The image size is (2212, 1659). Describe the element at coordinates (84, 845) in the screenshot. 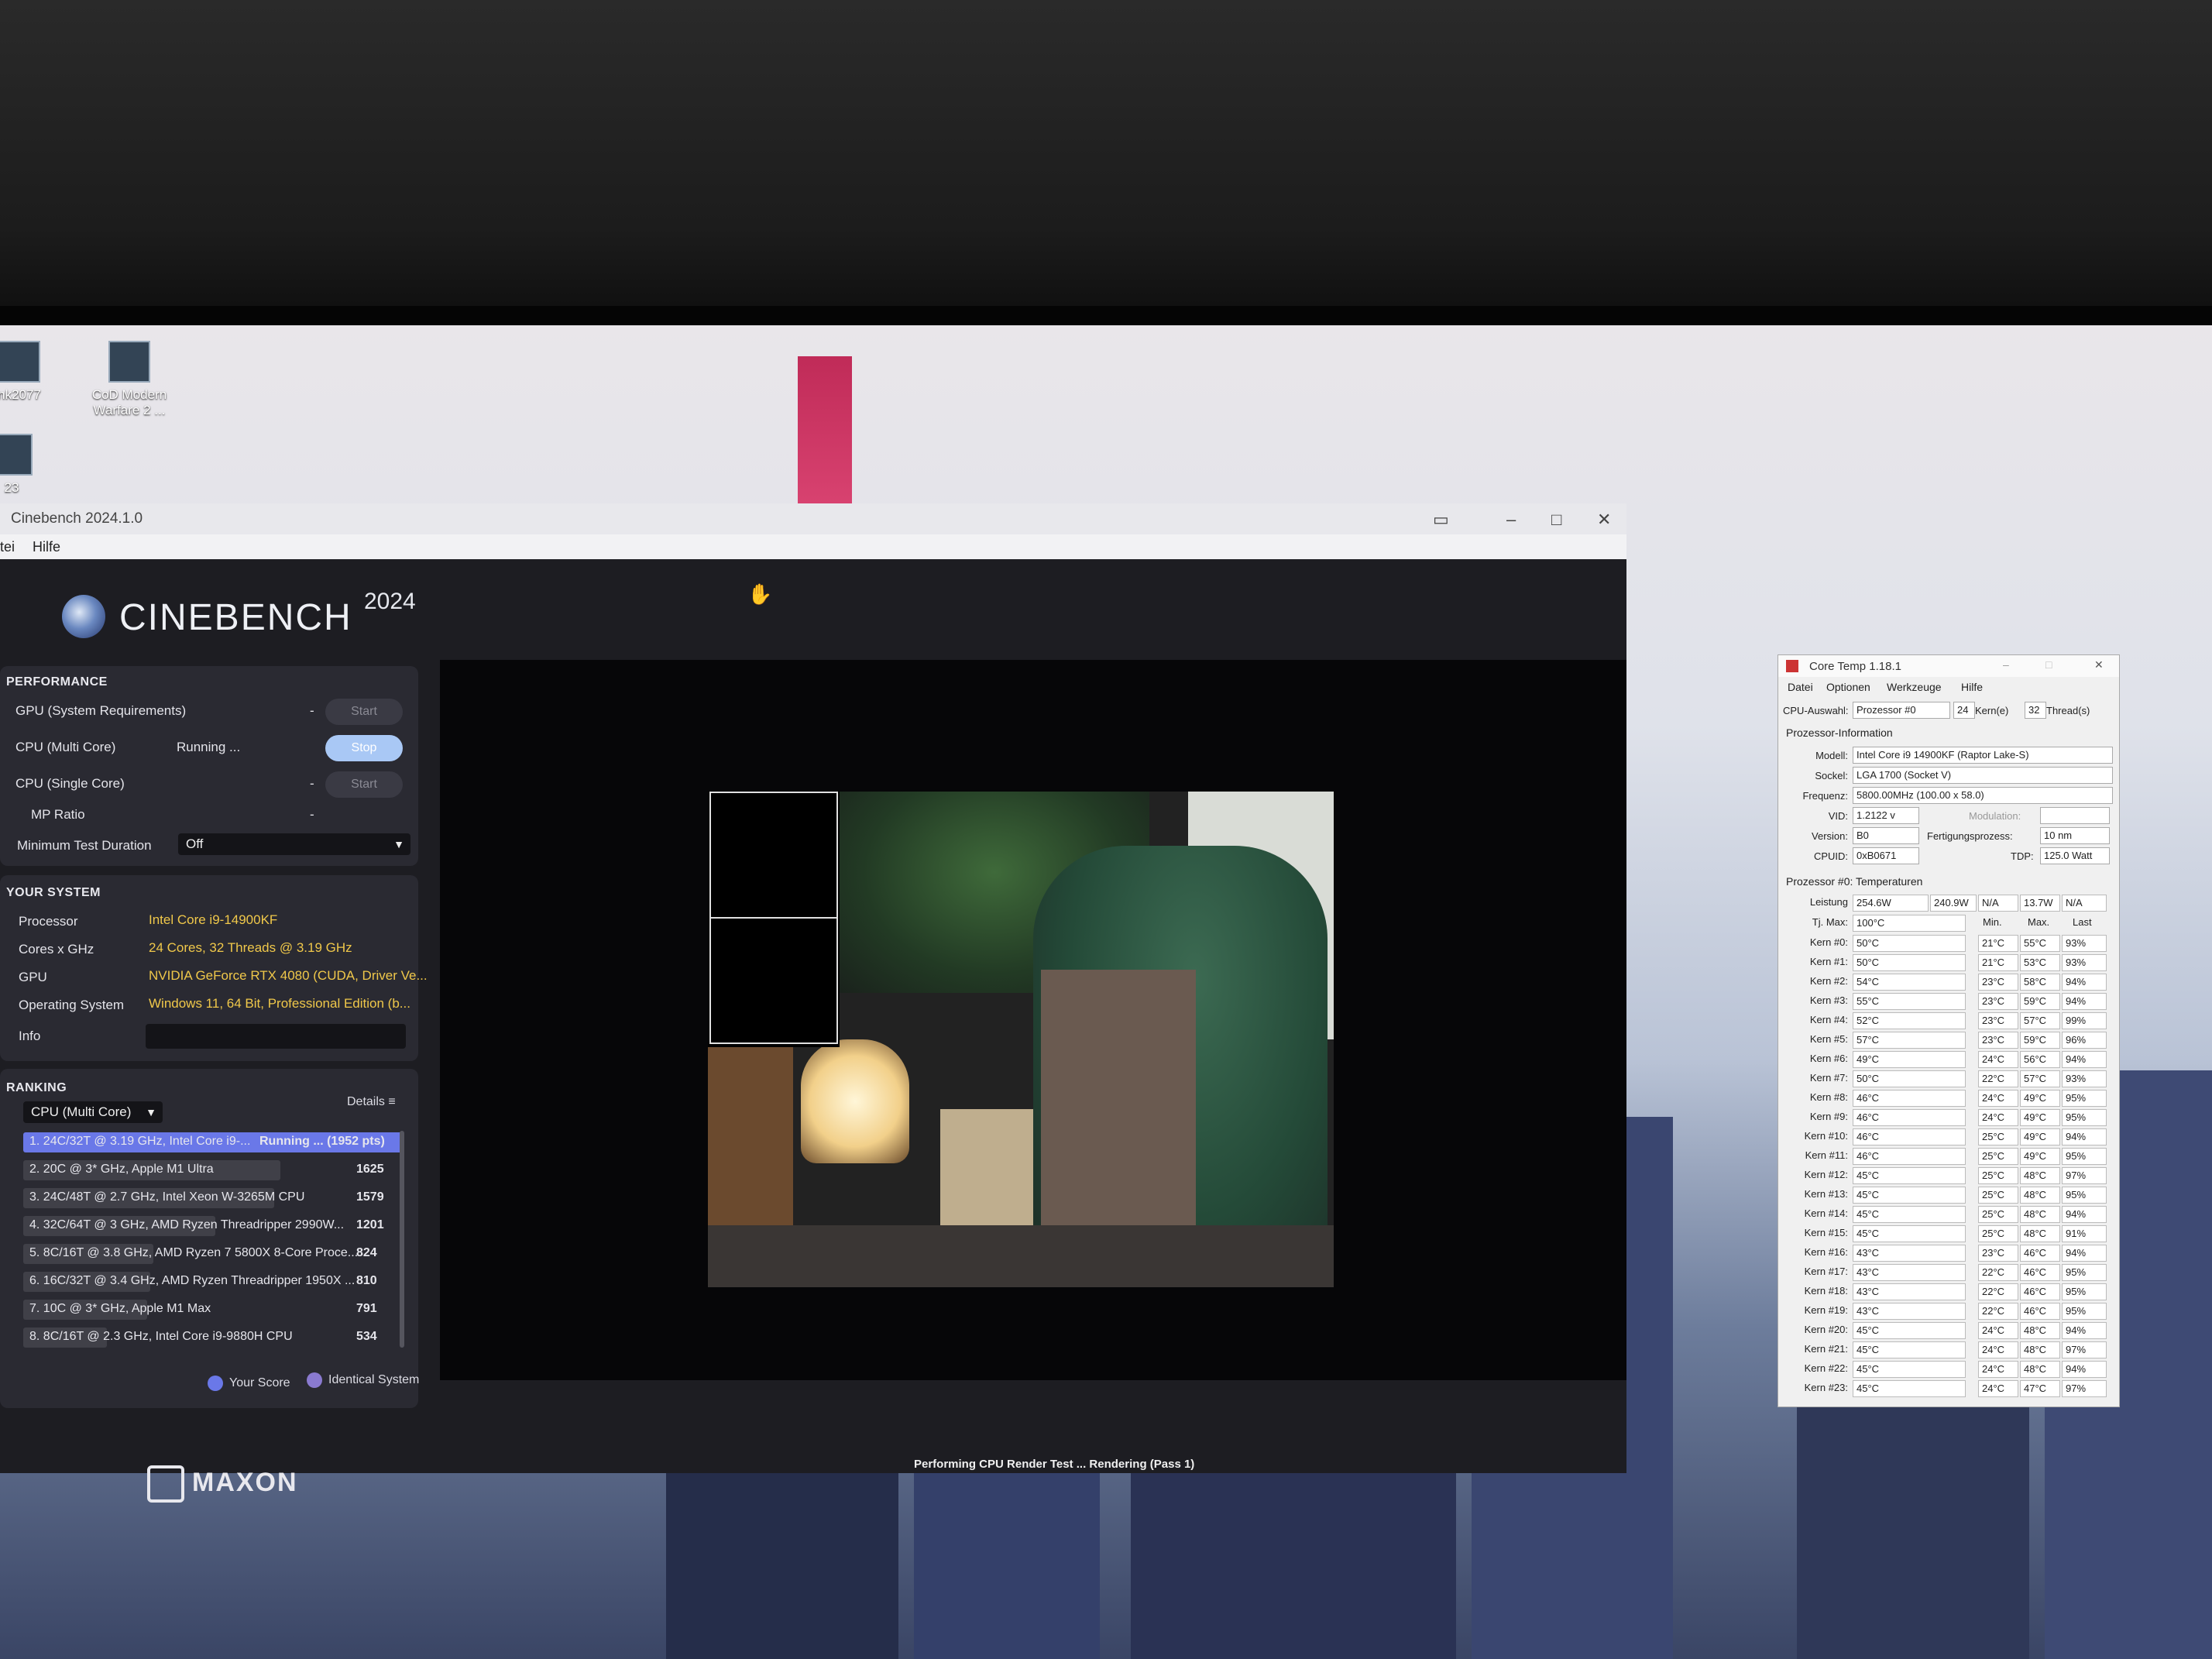

I see `min-duration-label: Minimum Test Duration` at that location.